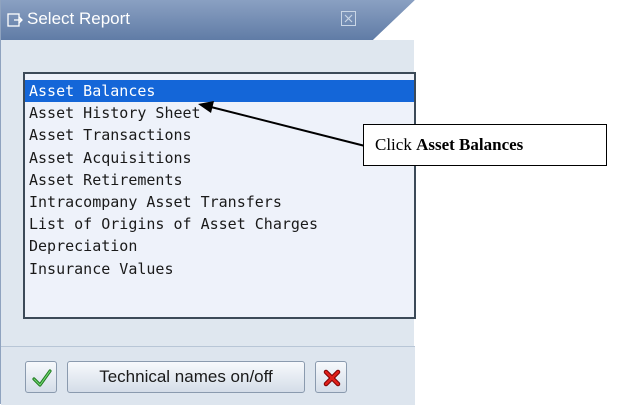  I want to click on list-item-origins-of-asset-charges: List of Origins of Asset Charges, so click(219, 224).